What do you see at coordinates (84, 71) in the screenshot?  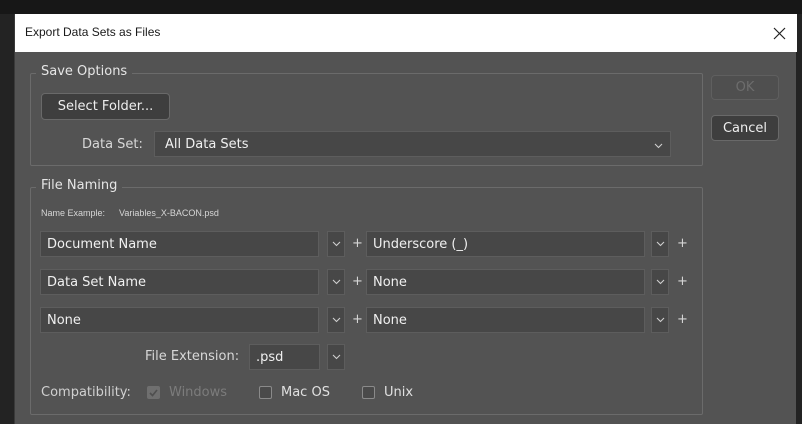 I see `save-options-legend: Save Options` at bounding box center [84, 71].